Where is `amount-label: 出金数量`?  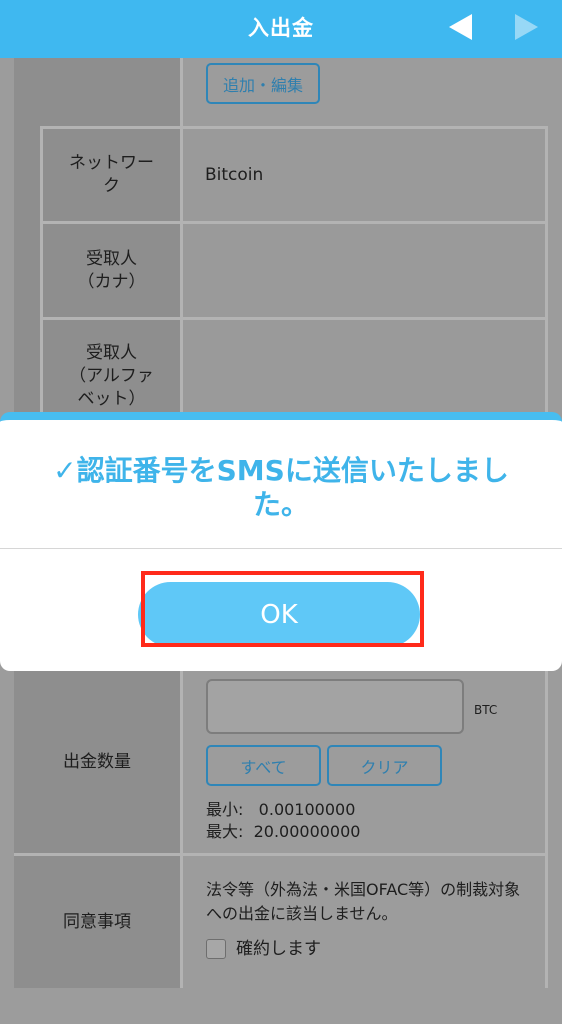
amount-label: 出金数量 is located at coordinates (97, 762).